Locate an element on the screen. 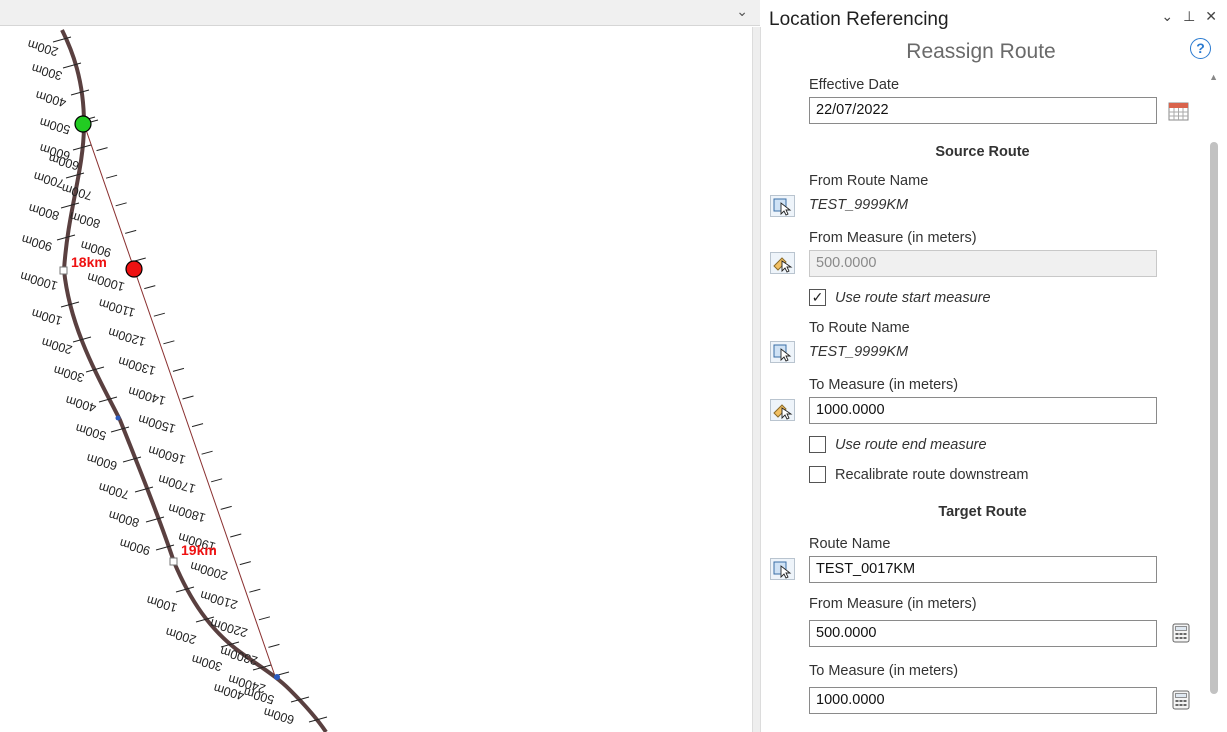 This screenshot has width=1227, height=732. pane-splitter is located at coordinates (756, 379).